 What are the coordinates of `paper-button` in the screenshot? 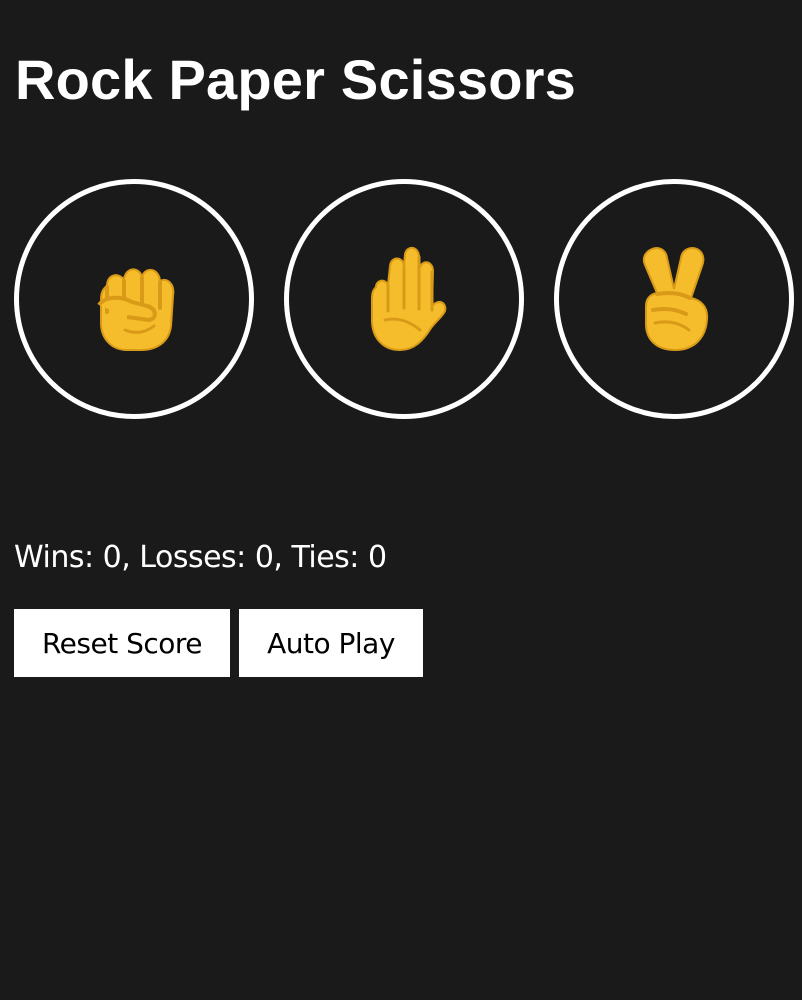 It's located at (404, 299).